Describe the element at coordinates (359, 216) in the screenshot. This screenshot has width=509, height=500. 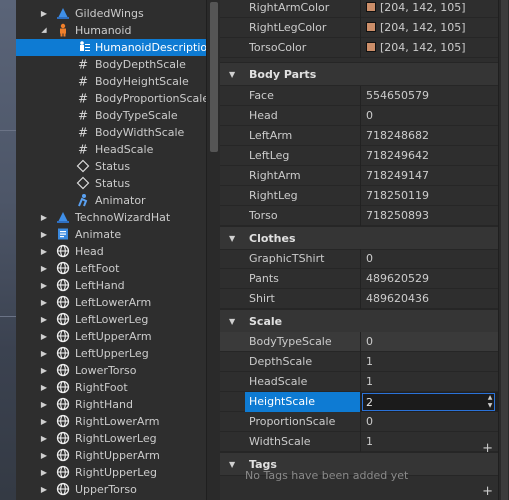
I see `property-row-torso: Torso 718250893` at that location.